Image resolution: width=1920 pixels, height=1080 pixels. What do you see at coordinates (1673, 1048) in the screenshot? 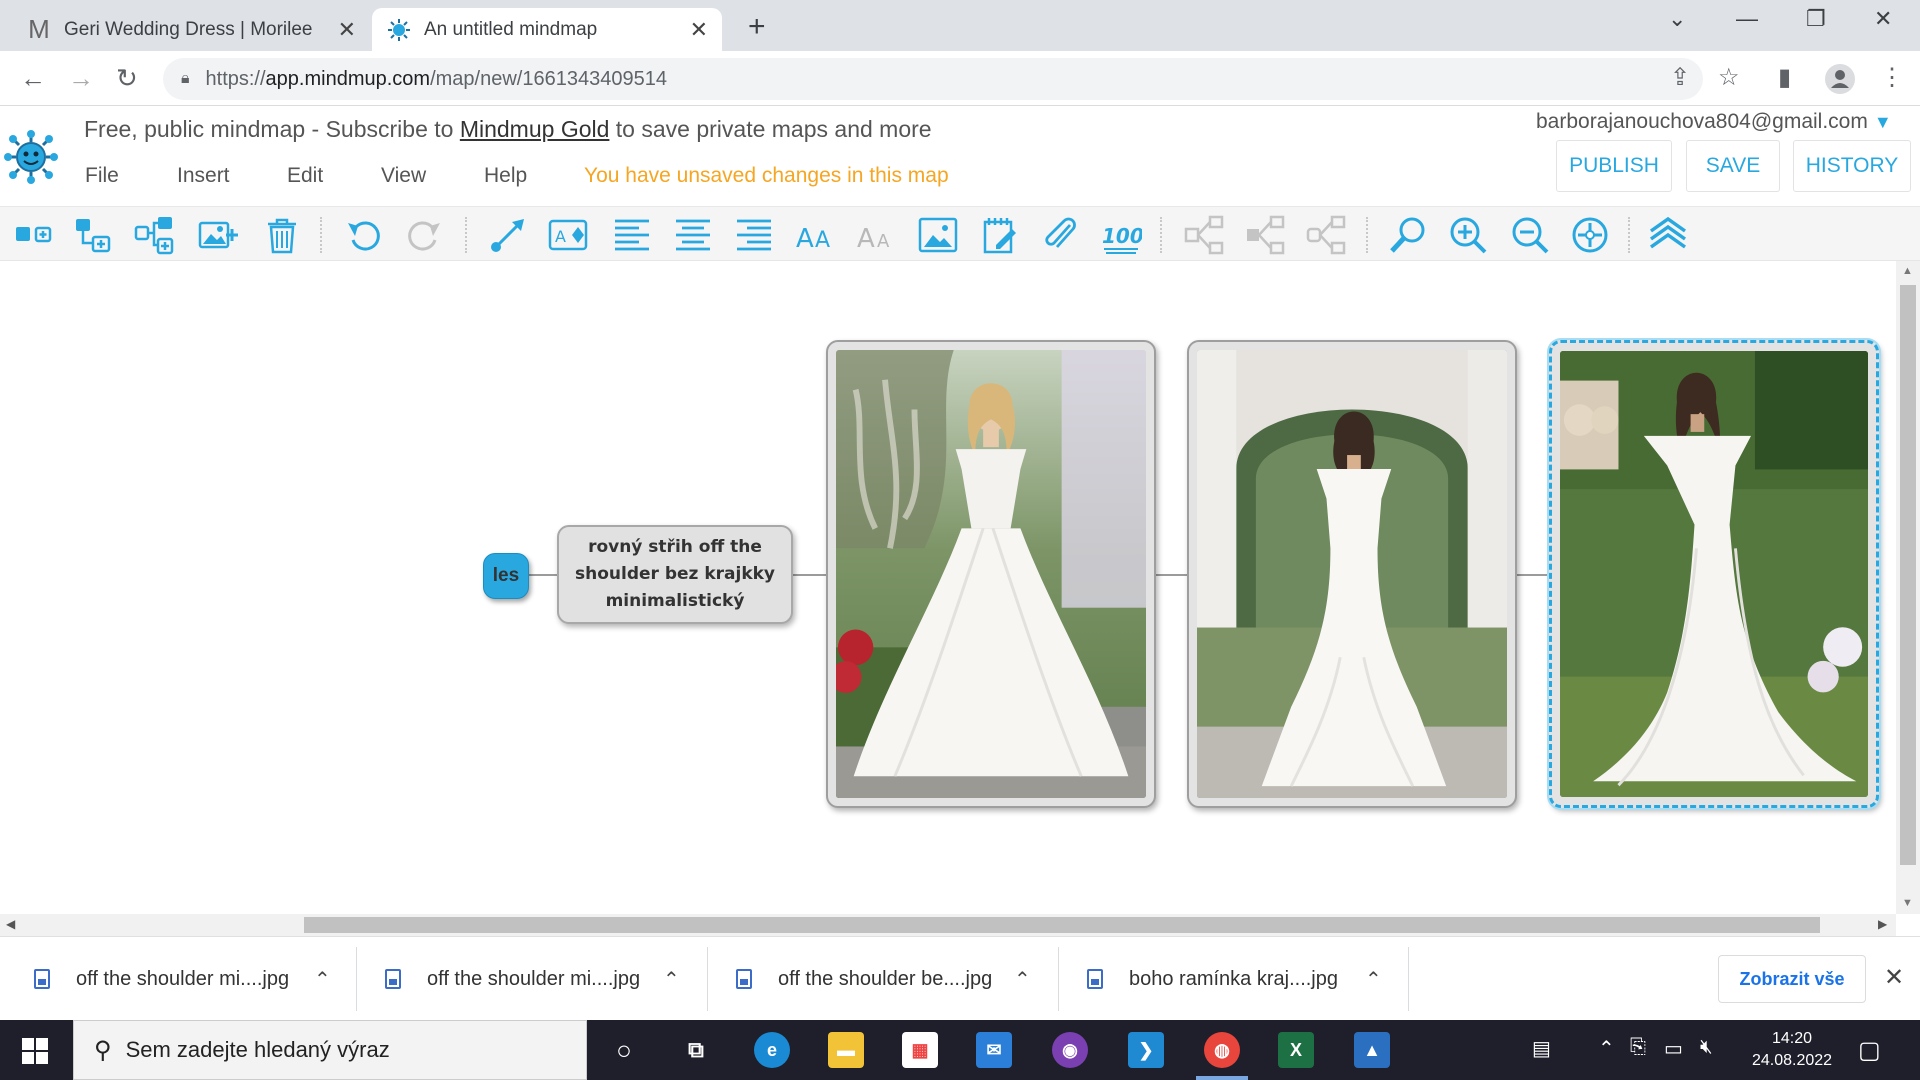
I see `battery-icon: ▭` at bounding box center [1673, 1048].